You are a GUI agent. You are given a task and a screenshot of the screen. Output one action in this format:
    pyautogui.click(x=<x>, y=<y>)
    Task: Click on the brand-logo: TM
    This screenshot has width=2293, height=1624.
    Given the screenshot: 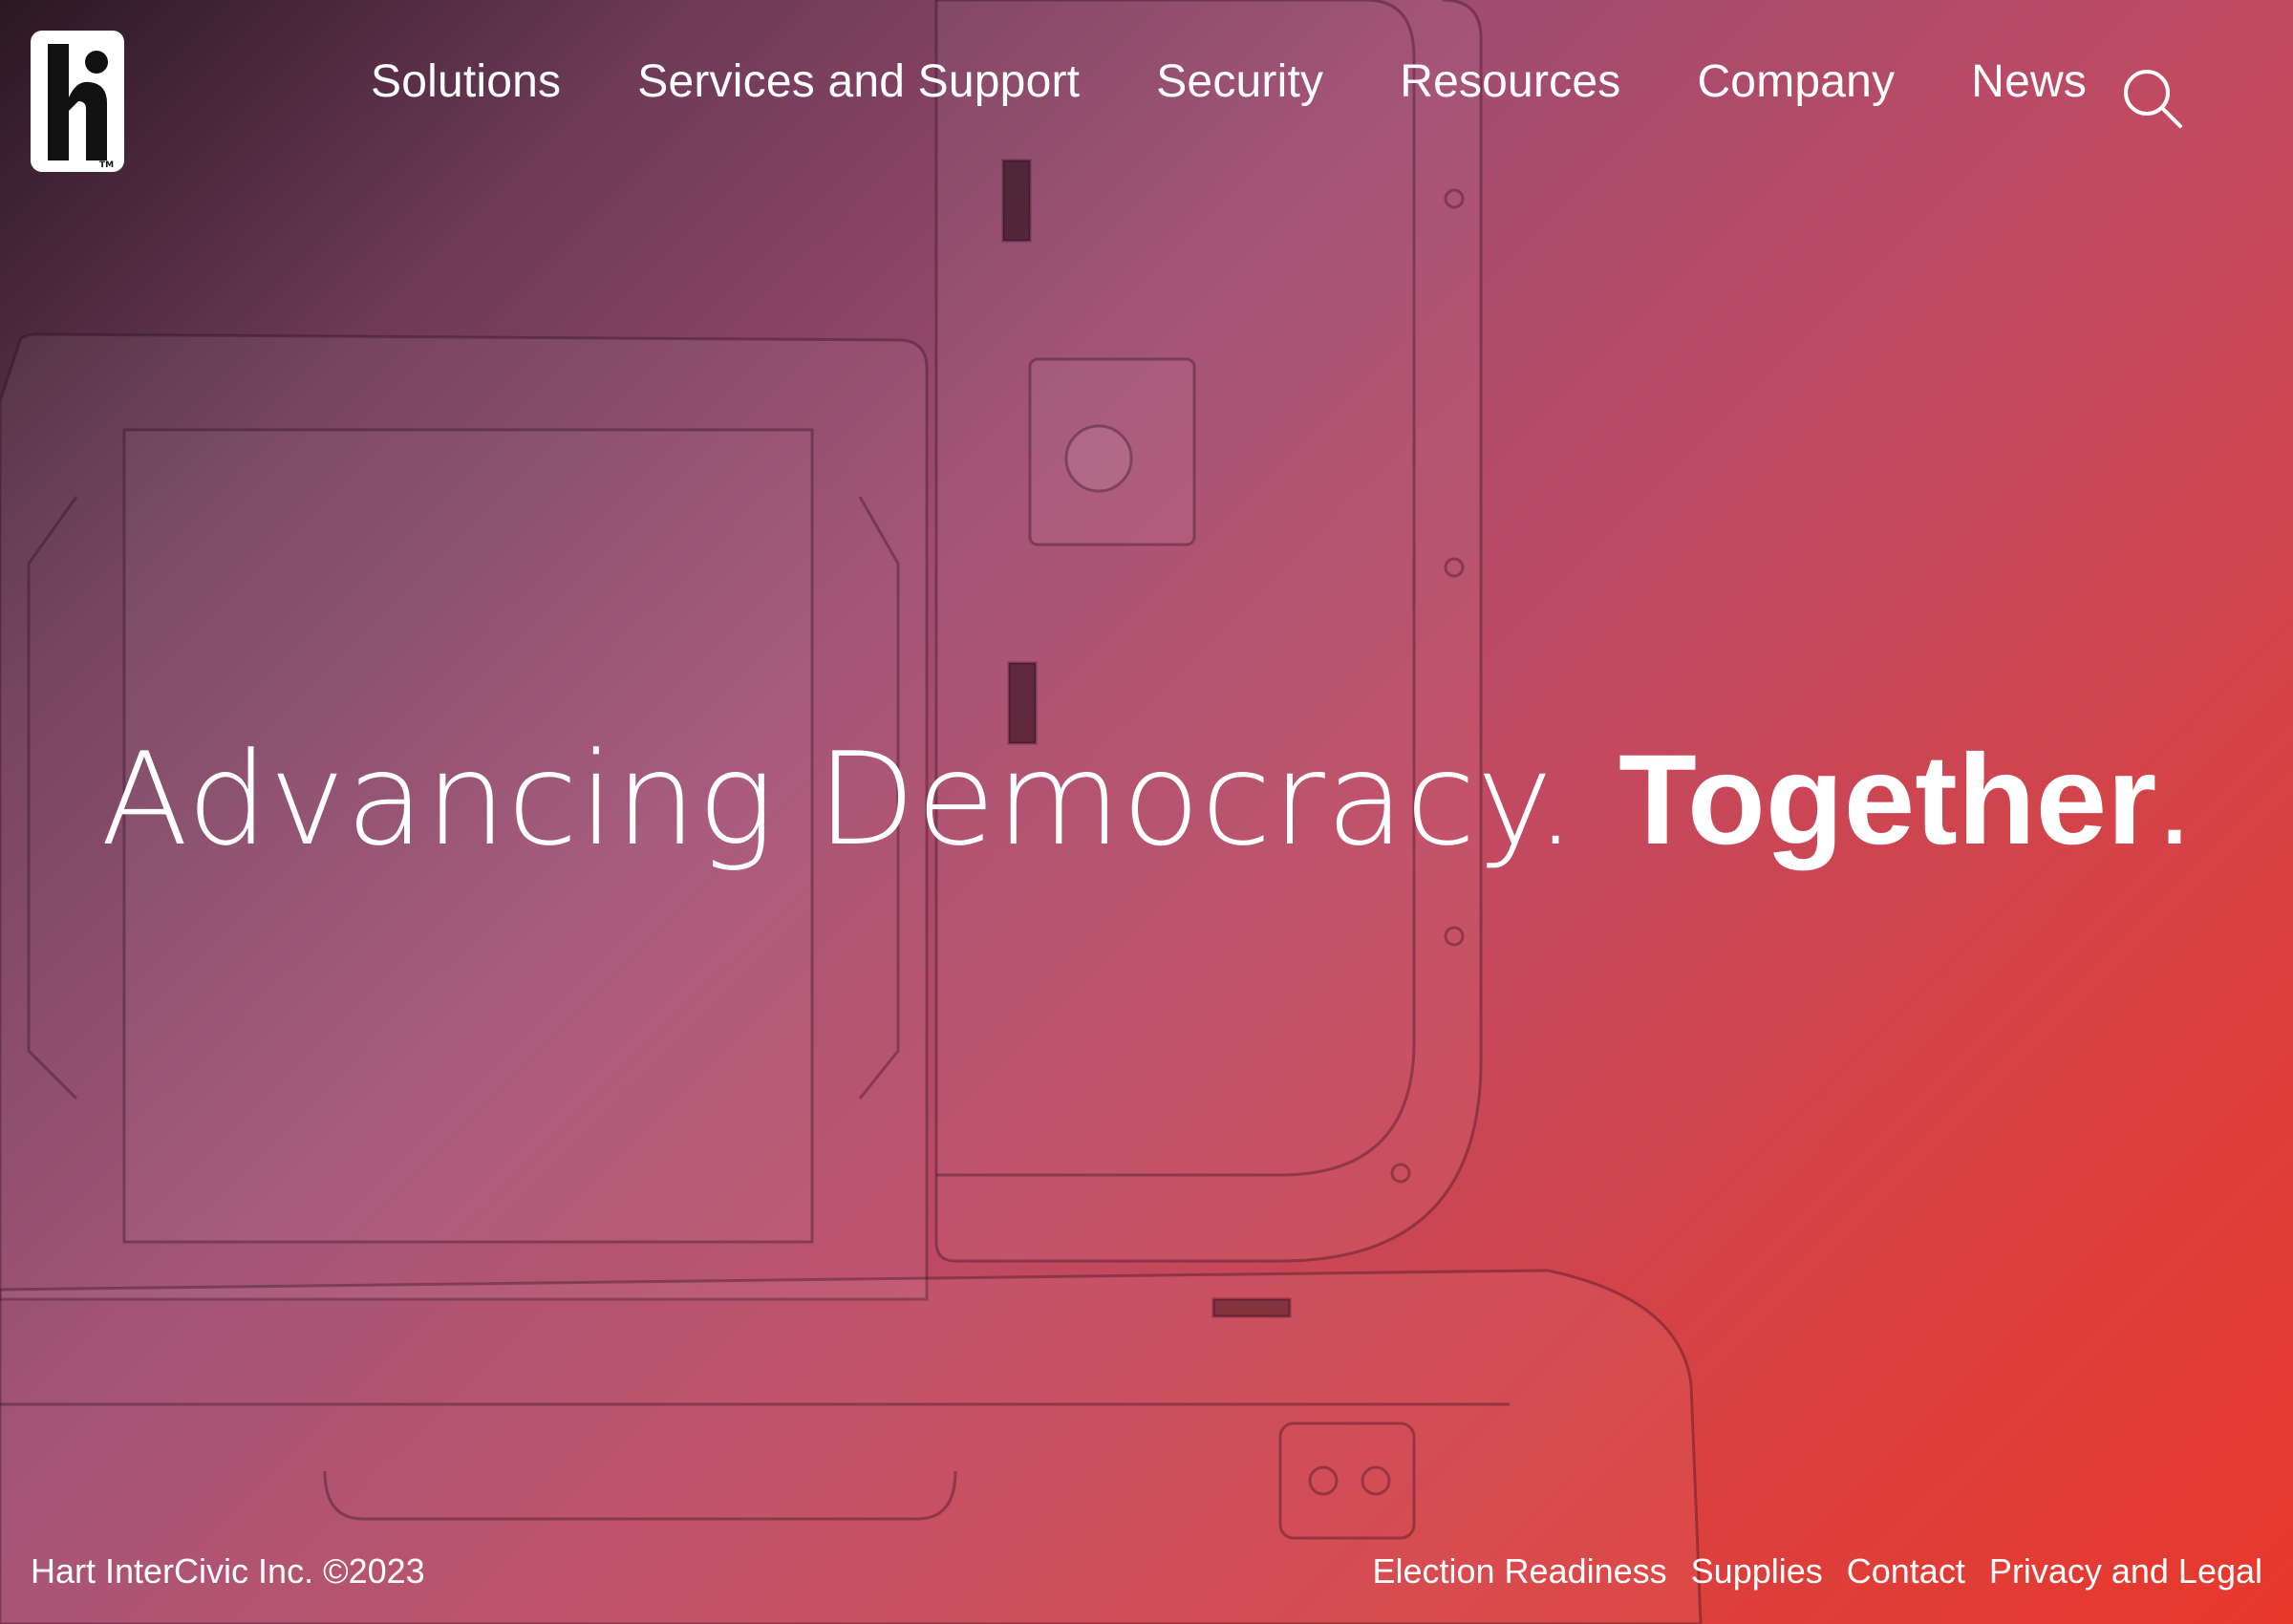 What is the action you would take?
    pyautogui.click(x=77, y=102)
    